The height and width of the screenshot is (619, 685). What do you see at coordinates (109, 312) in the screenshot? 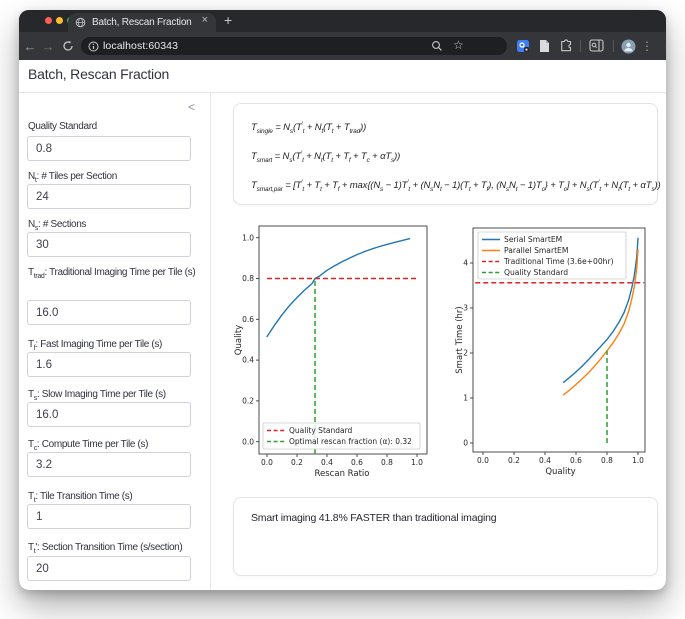
I see `traditional-time-input` at bounding box center [109, 312].